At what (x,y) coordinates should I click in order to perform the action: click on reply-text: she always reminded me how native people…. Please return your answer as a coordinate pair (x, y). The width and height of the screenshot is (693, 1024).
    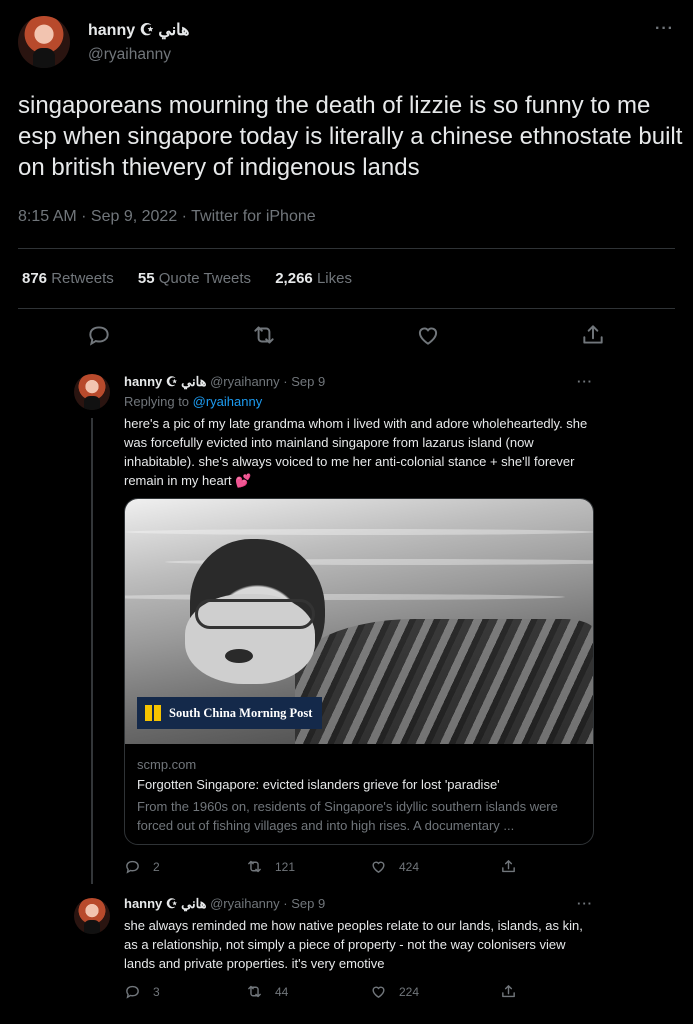
    Looking at the image, I should click on (353, 944).